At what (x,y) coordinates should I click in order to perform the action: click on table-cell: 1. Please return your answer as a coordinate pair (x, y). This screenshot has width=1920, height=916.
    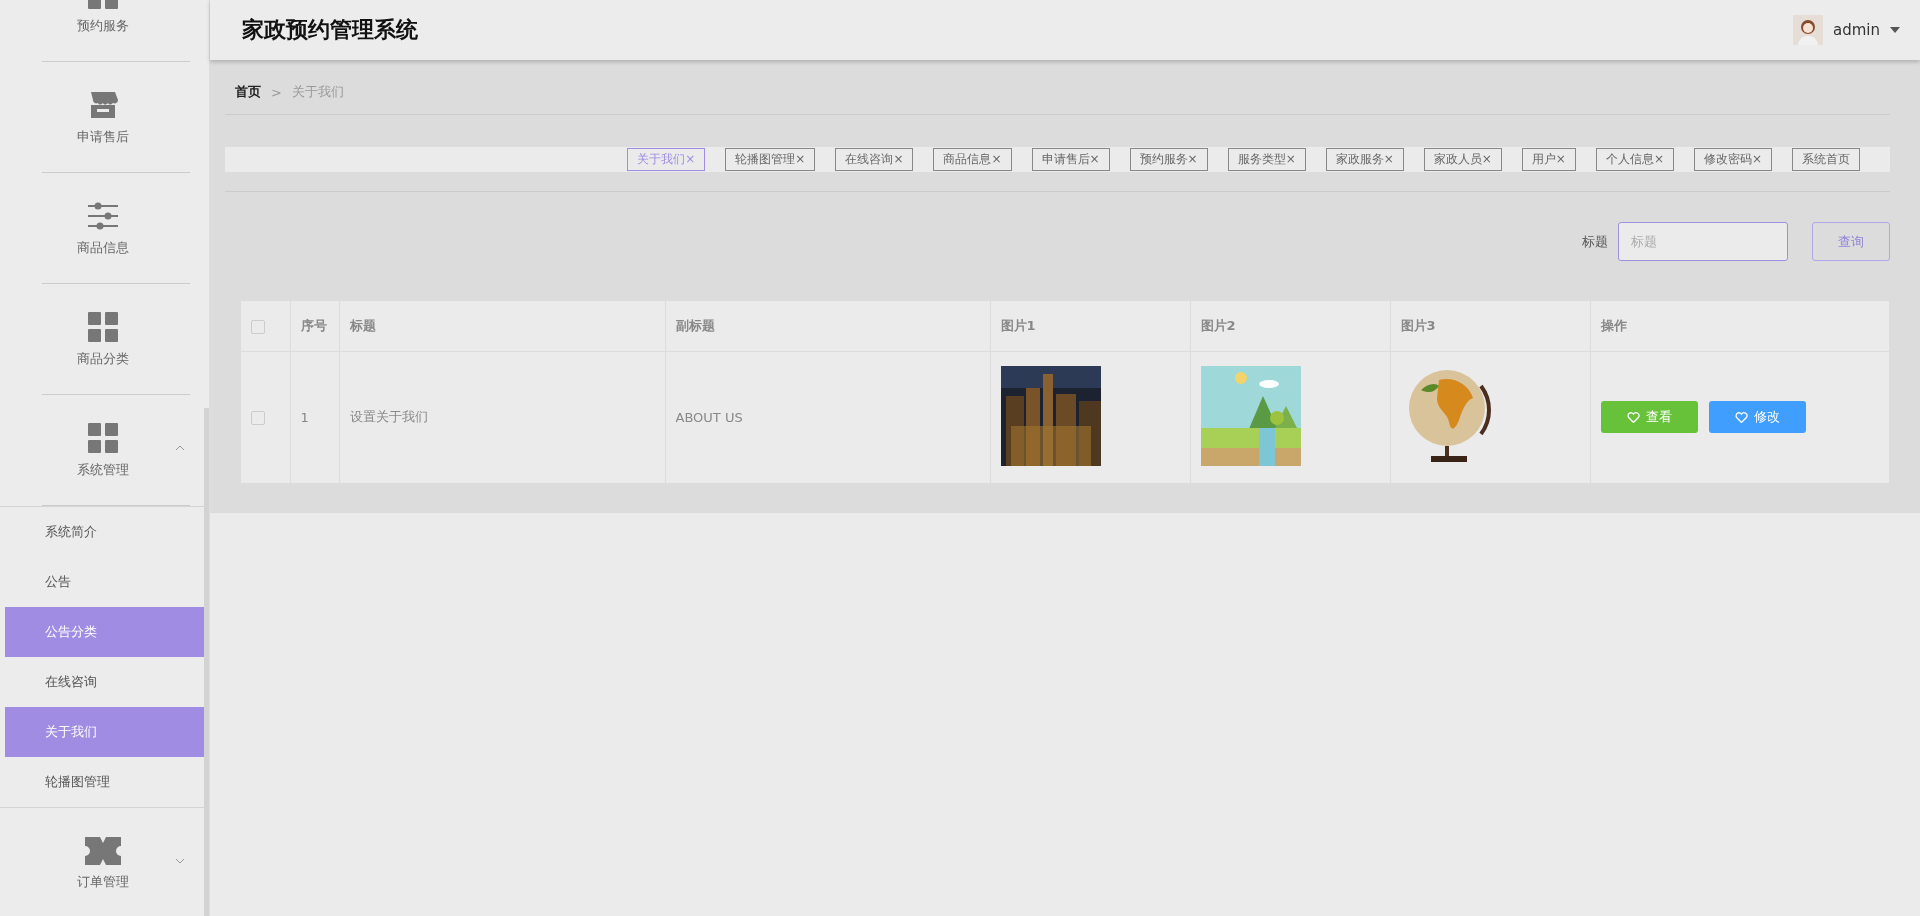
    Looking at the image, I should click on (304, 417).